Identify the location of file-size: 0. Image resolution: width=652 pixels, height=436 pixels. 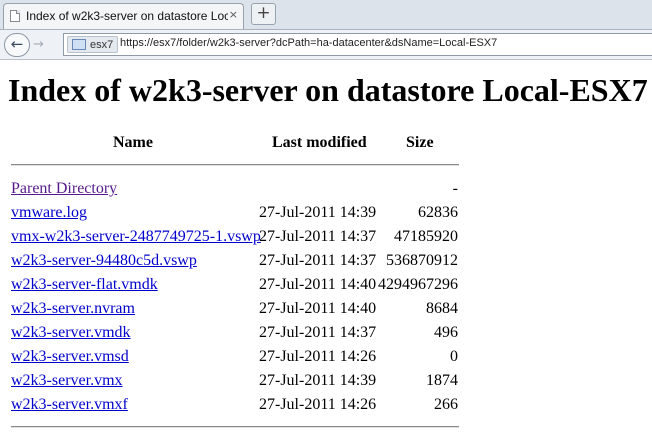
(454, 356).